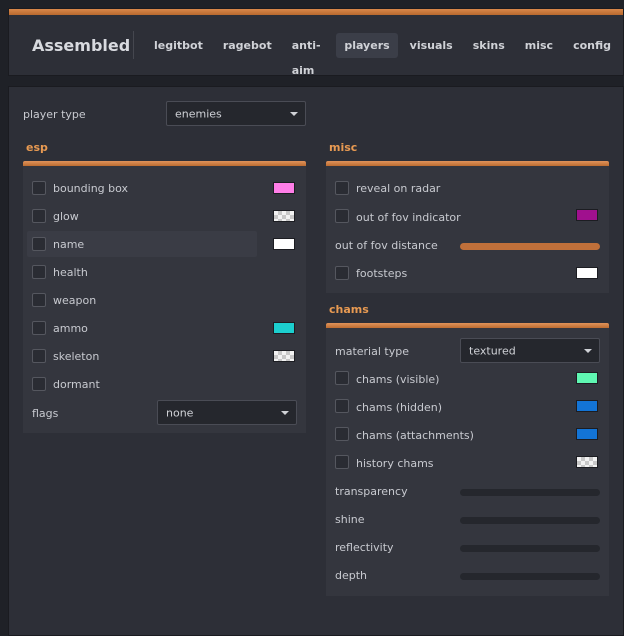 The height and width of the screenshot is (636, 624). What do you see at coordinates (587, 378) in the screenshot?
I see `chams-visible-color-swatch` at bounding box center [587, 378].